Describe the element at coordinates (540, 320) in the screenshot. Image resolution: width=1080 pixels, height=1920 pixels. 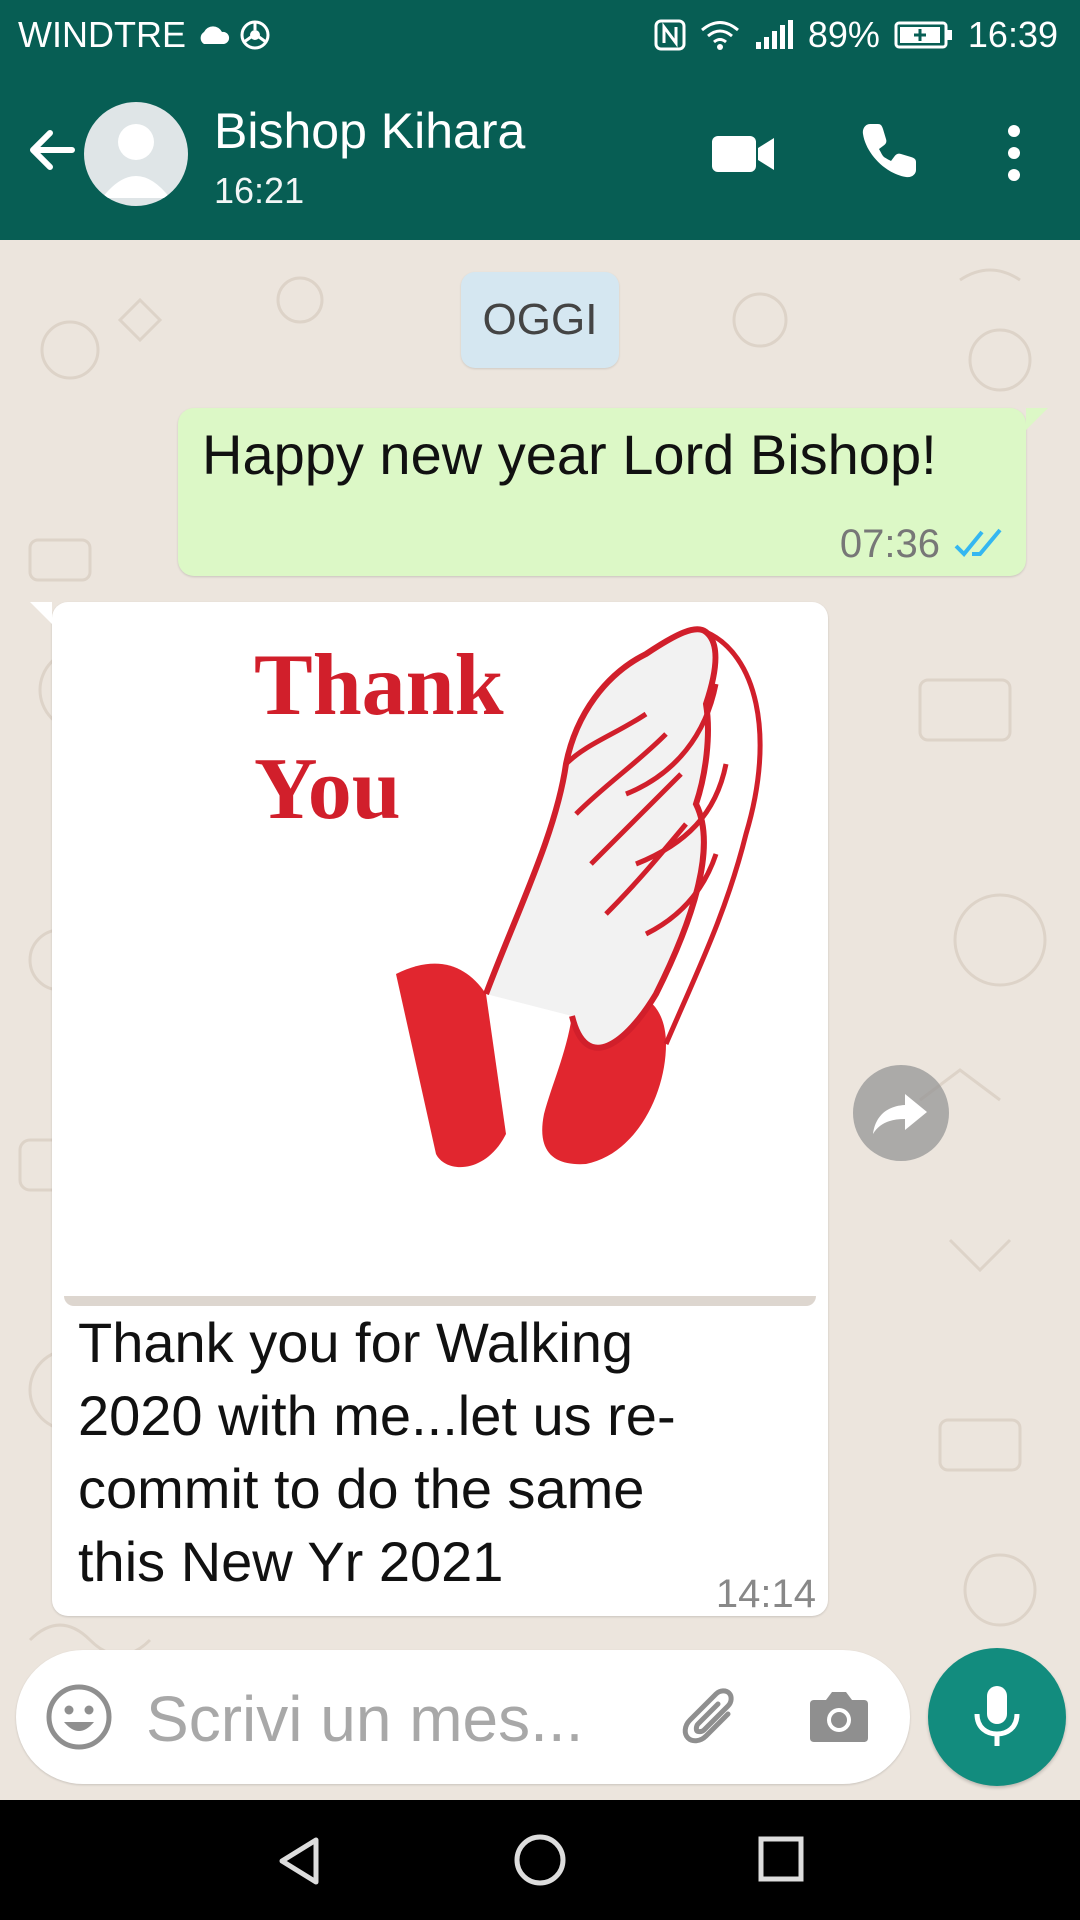
I see `date-chip: OGGI` at that location.